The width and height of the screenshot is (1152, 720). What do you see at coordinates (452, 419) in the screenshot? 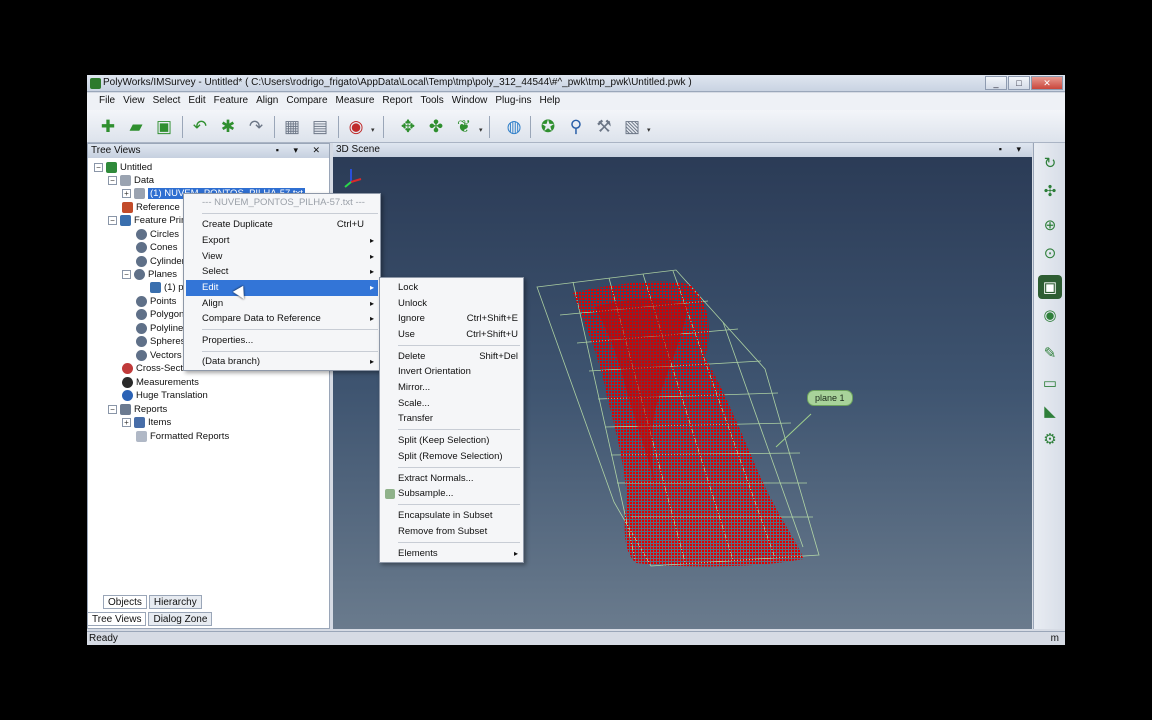
I see `submenu-transfer: Transfer` at bounding box center [452, 419].